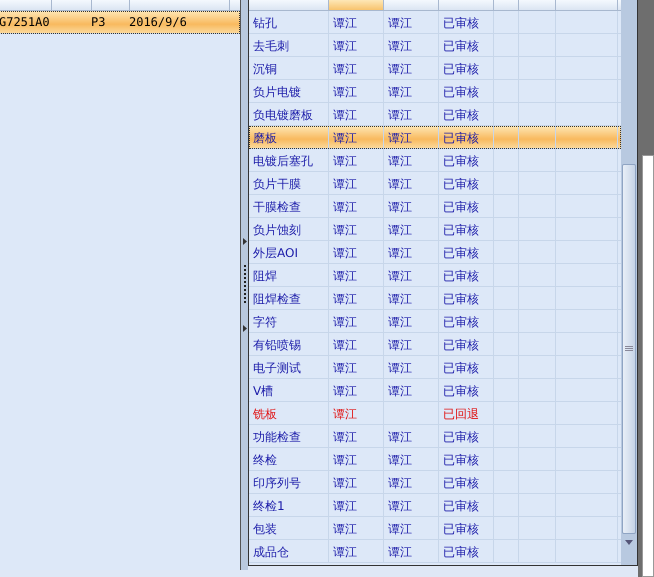 The width and height of the screenshot is (654, 577). Describe the element at coordinates (435, 321) in the screenshot. I see `process-row: 字符 谭江 谭江 已审核` at that location.